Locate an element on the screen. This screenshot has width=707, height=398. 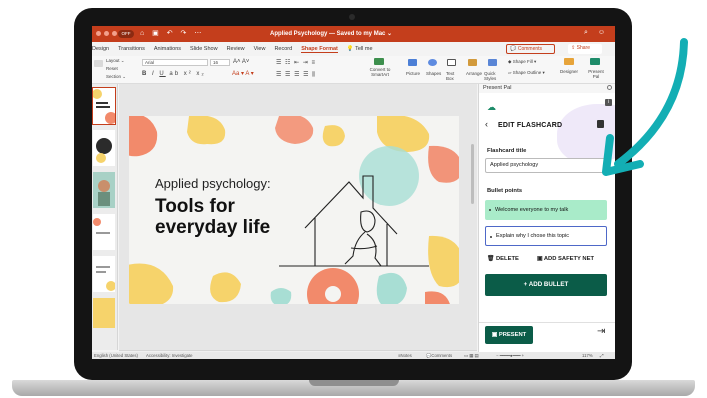
vertical-scrollbar is located at coordinates (472, 174).